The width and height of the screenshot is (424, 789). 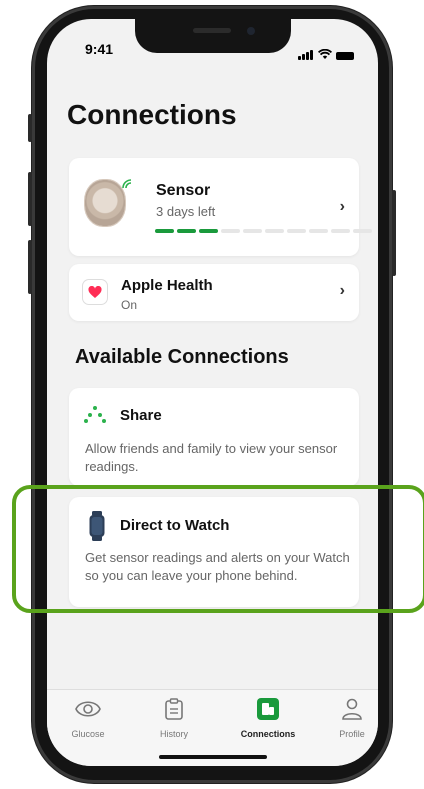 I want to click on home-indicator, so click(x=213, y=757).